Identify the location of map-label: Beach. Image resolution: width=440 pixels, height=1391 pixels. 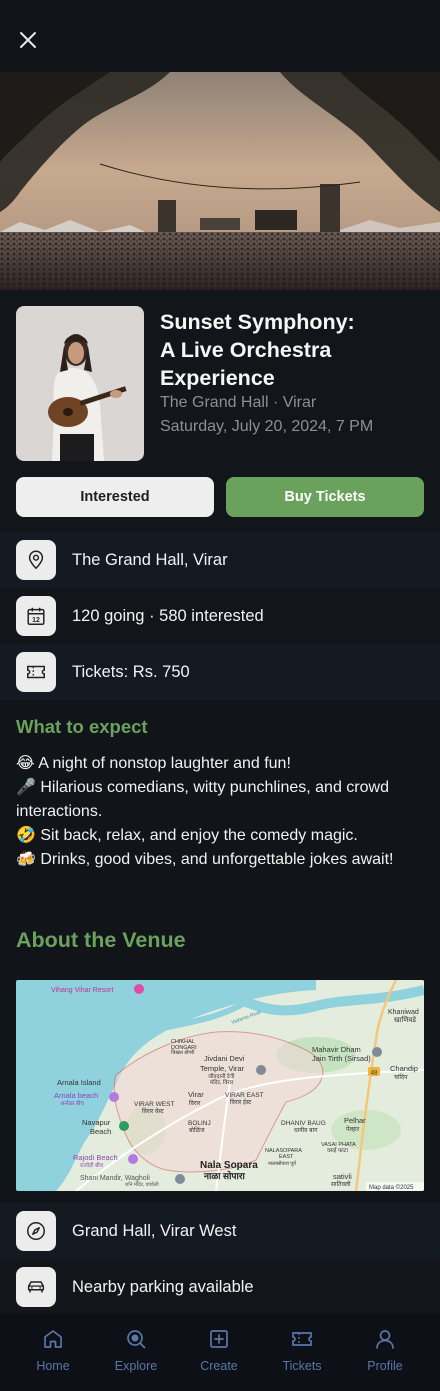
(100, 1131).